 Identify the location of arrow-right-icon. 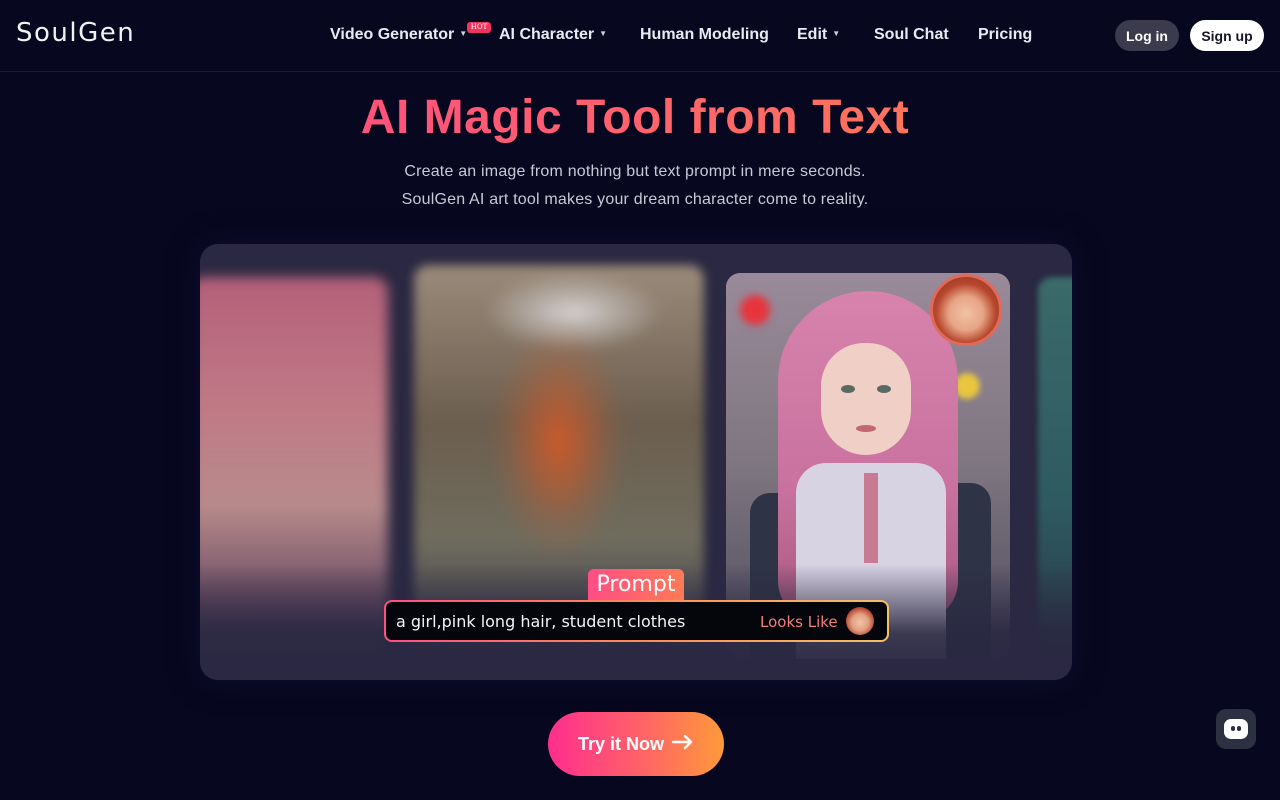
(682, 744).